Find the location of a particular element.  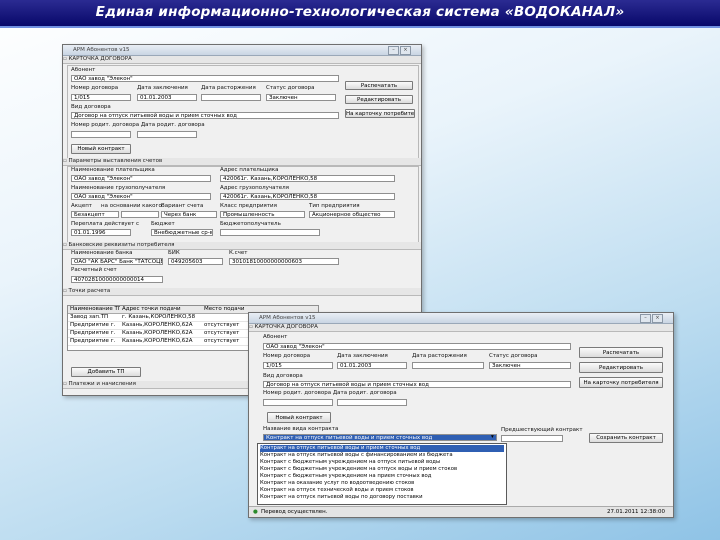

previous-contract-label: Предшествующий контракт is located at coordinates (542, 430).